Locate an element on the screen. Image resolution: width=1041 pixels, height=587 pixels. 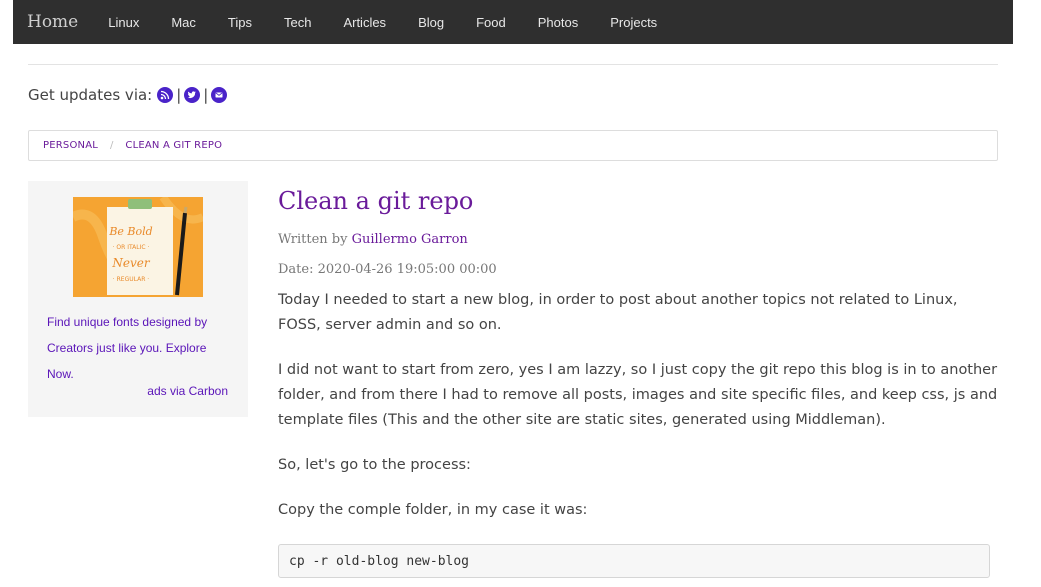
get-updates-row: Get updates via: | | is located at coordinates (128, 95).